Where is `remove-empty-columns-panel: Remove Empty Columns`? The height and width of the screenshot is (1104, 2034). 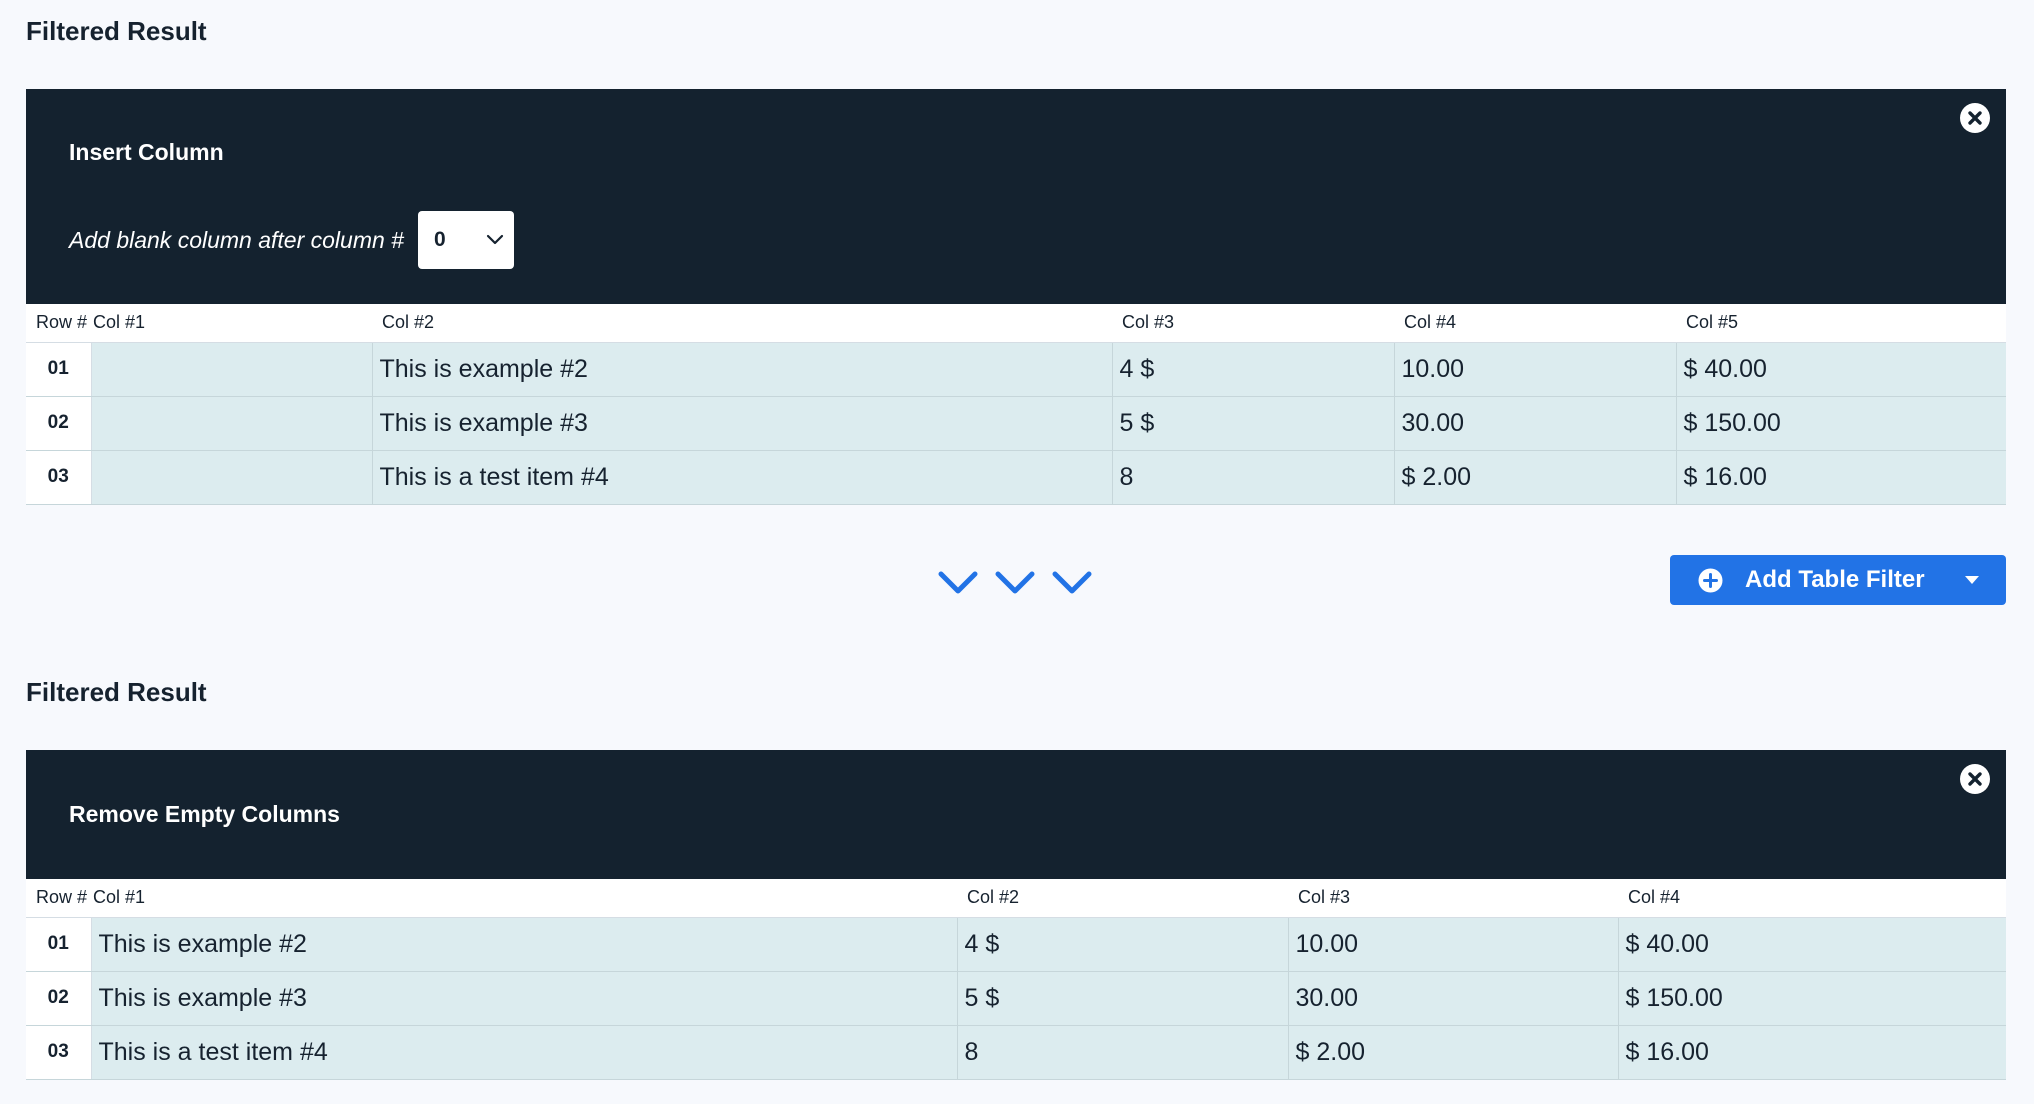 remove-empty-columns-panel: Remove Empty Columns is located at coordinates (1016, 814).